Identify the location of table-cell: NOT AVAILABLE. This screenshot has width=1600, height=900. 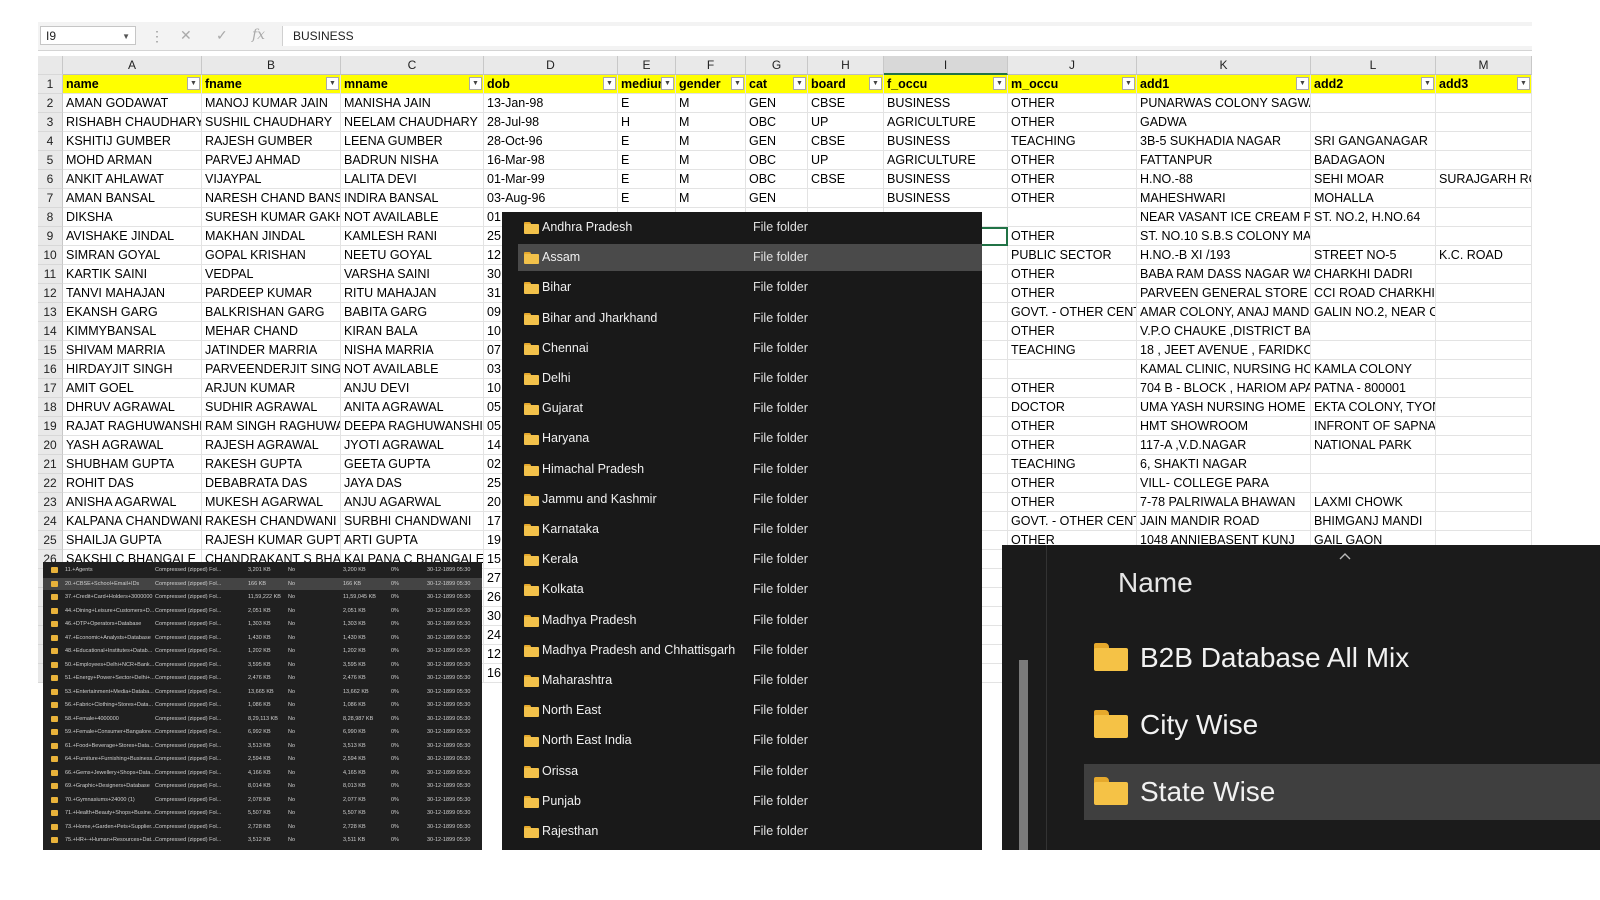
(412, 217).